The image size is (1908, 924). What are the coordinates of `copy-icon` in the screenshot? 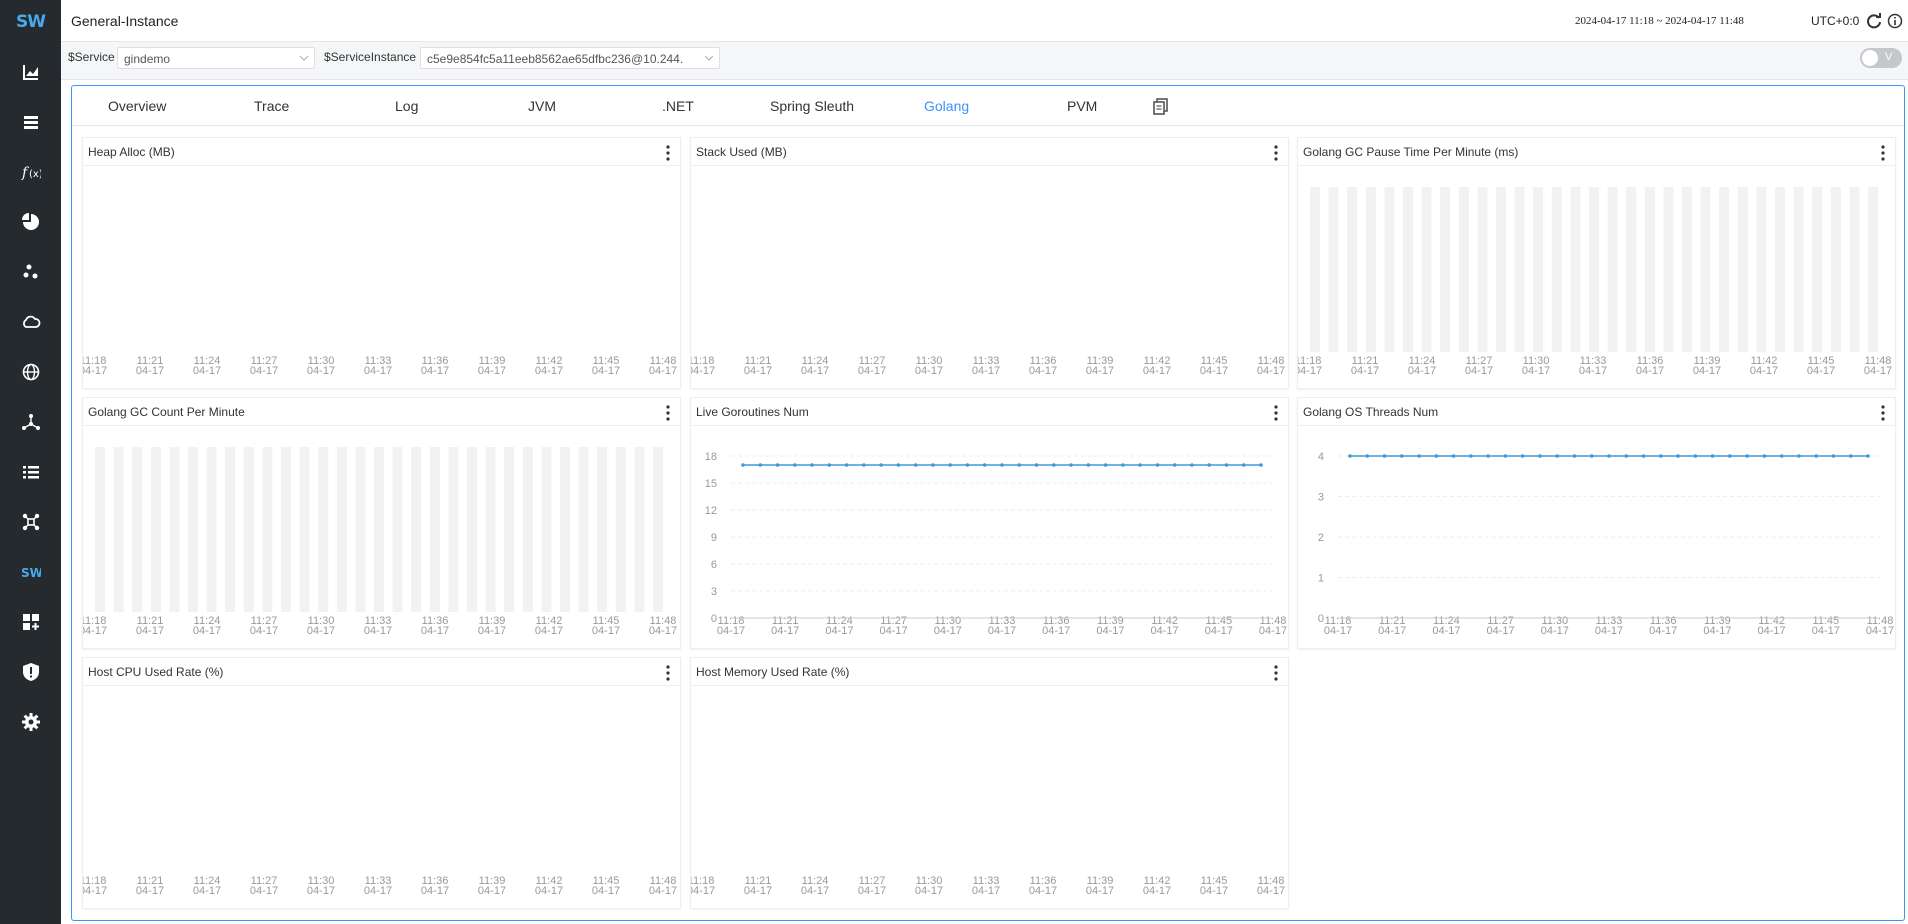 It's located at (1161, 106).